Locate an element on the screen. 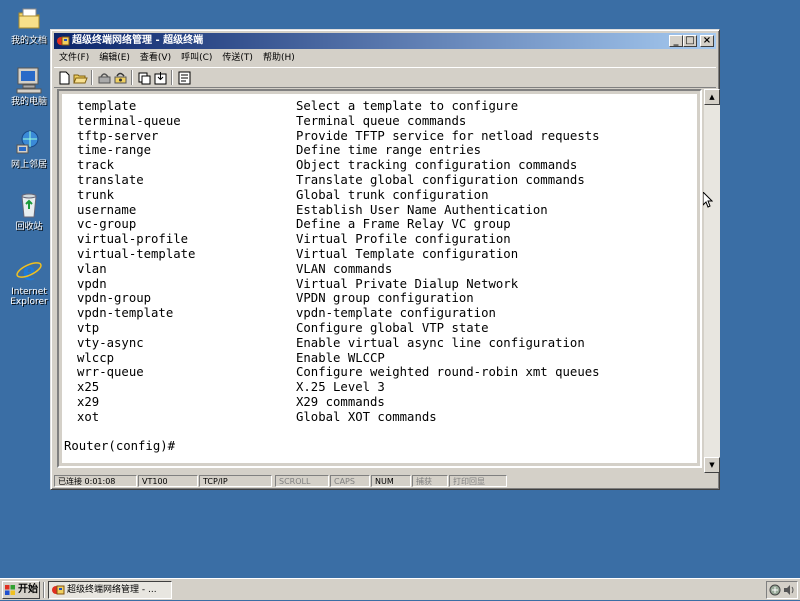  command-name: vlan is located at coordinates (92, 268).